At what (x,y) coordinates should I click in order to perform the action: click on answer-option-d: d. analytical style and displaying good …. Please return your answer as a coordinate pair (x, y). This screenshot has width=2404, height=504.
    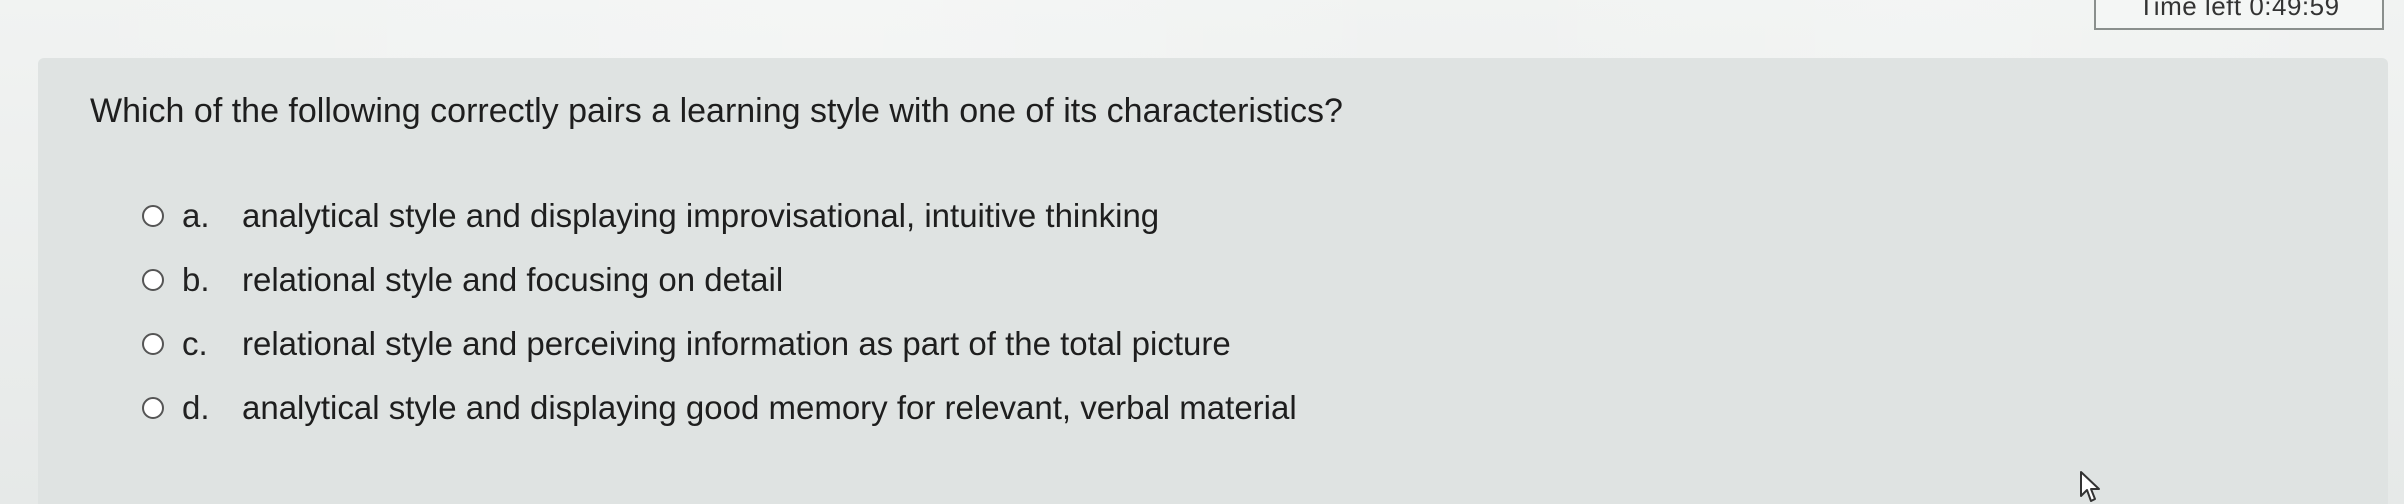
    Looking at the image, I should click on (1239, 408).